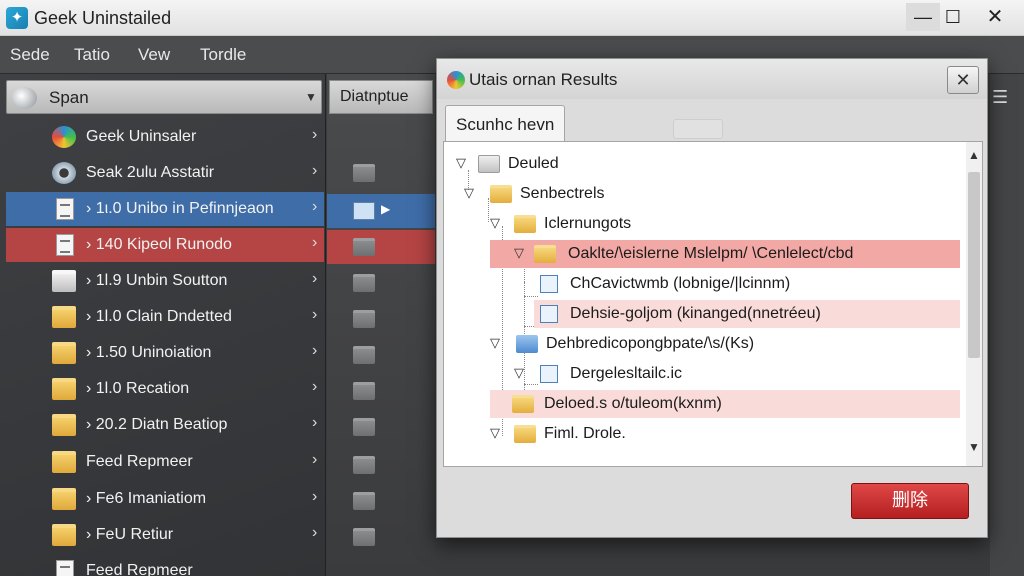  What do you see at coordinates (165, 245) in the screenshot?
I see `list-item-flagged: › 140 Kipeol Runodo ›` at bounding box center [165, 245].